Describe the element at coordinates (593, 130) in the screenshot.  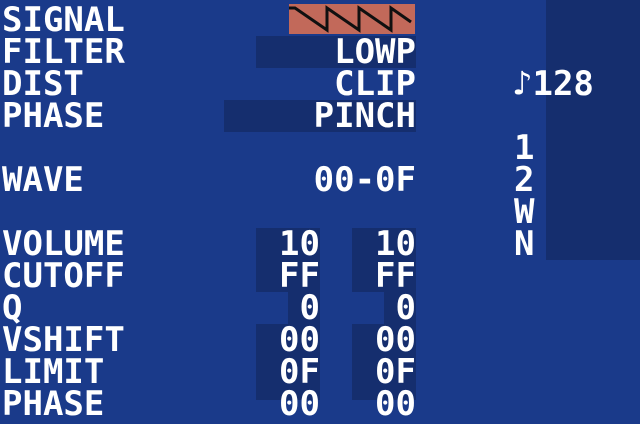
I see `channel-sidebar` at that location.